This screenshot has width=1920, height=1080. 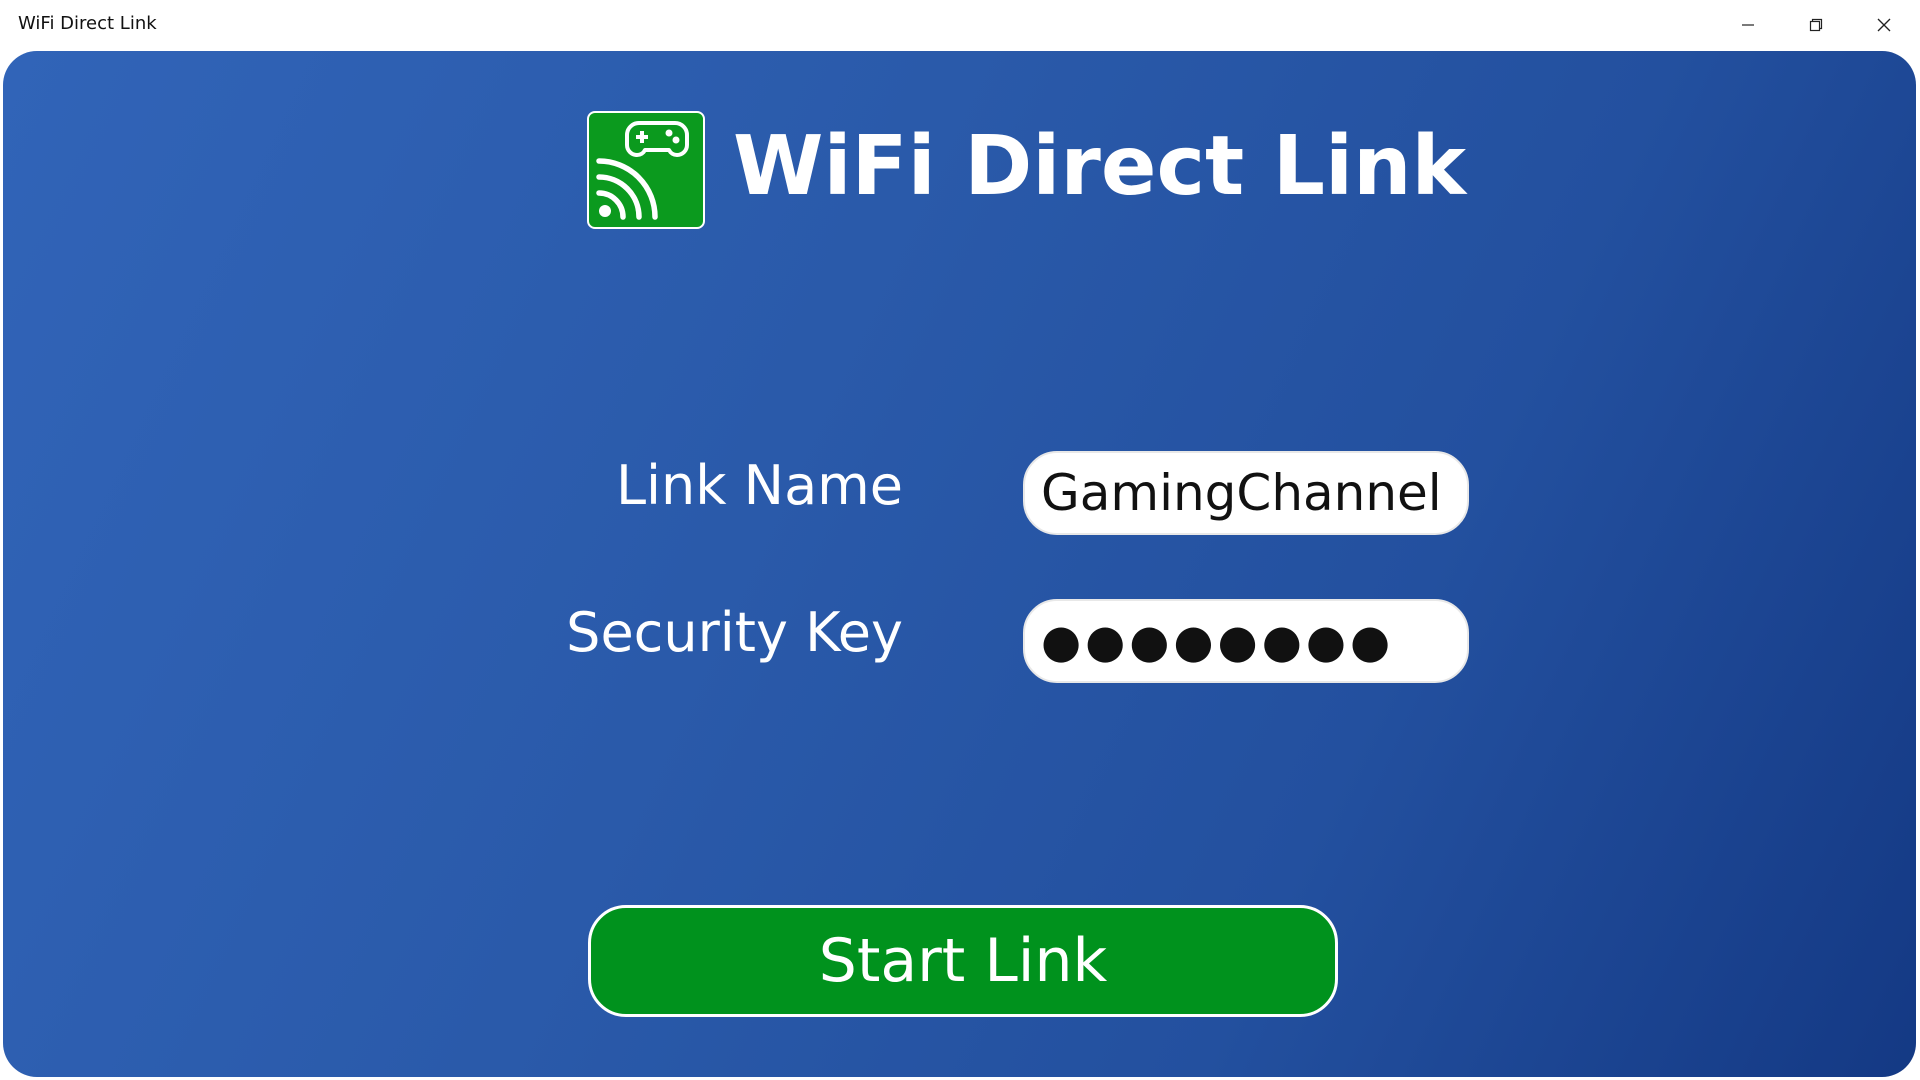 I want to click on app-logo, so click(x=646, y=170).